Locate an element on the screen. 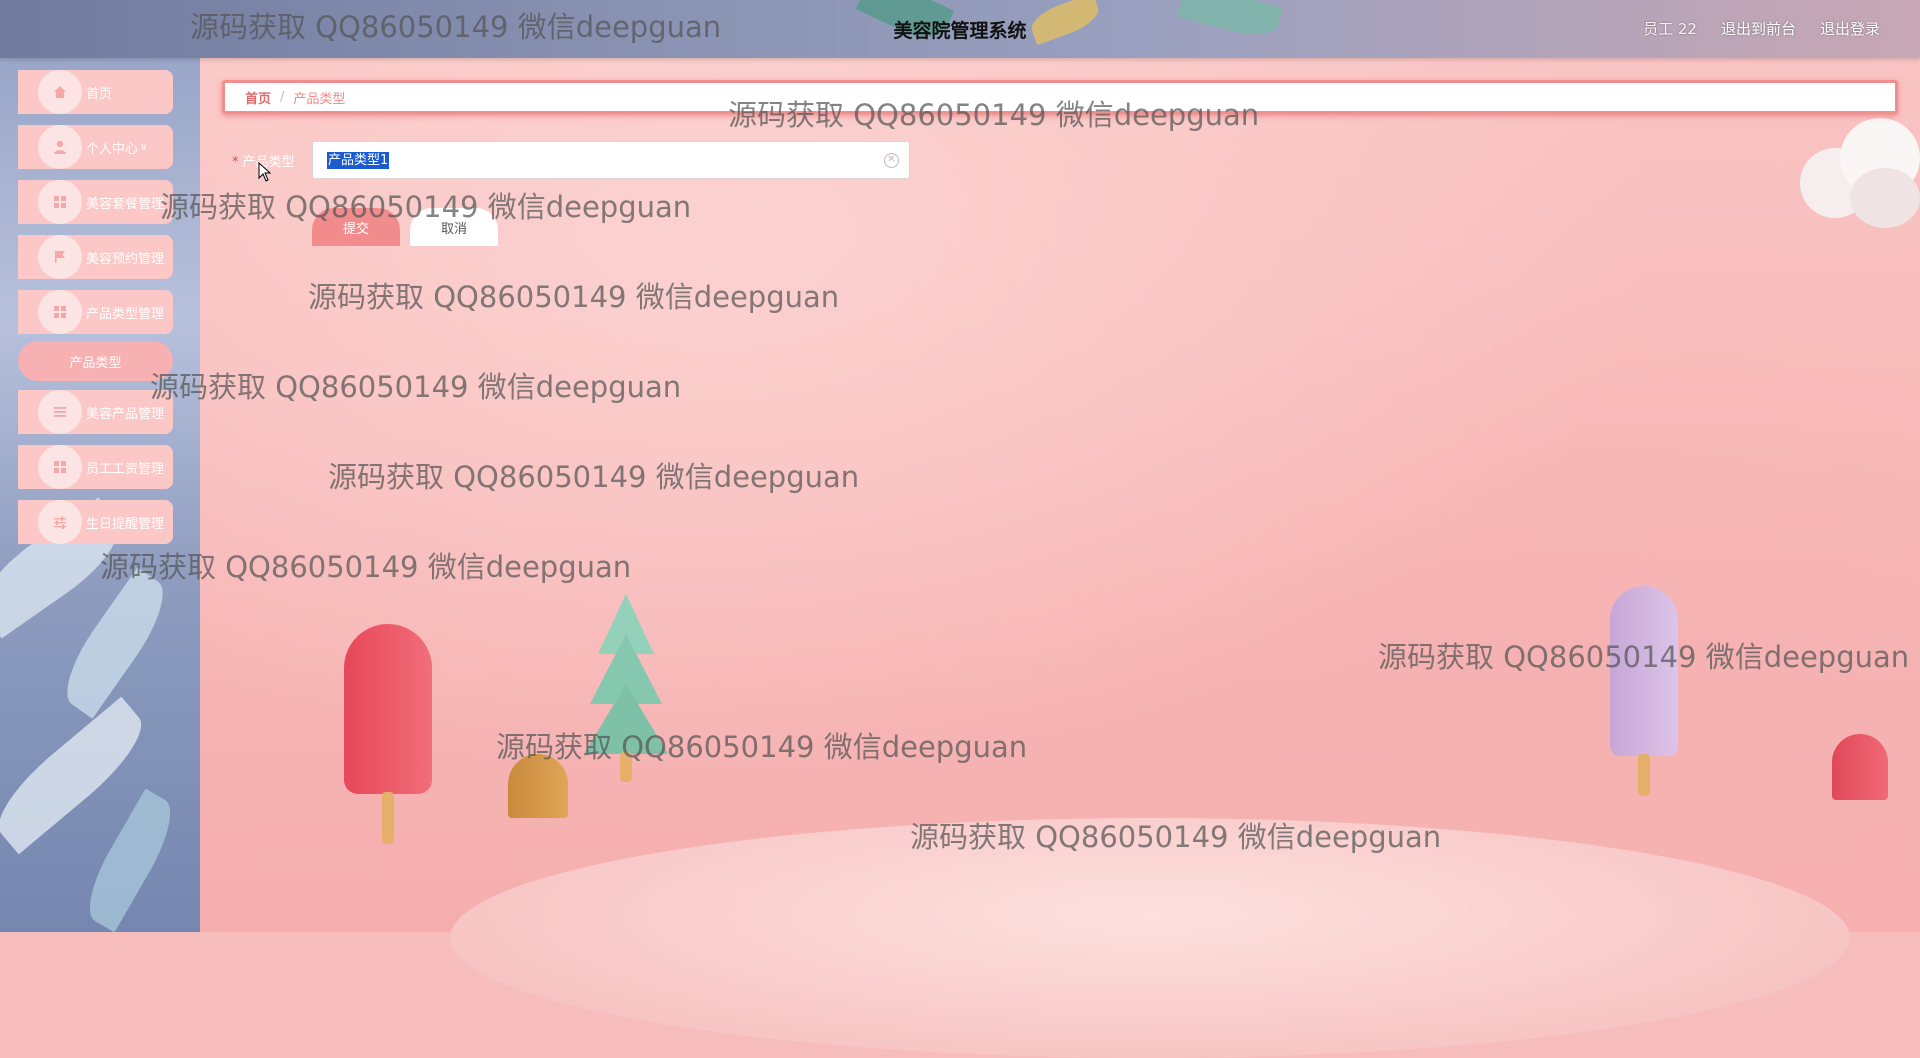  flag-icon is located at coordinates (60, 257).